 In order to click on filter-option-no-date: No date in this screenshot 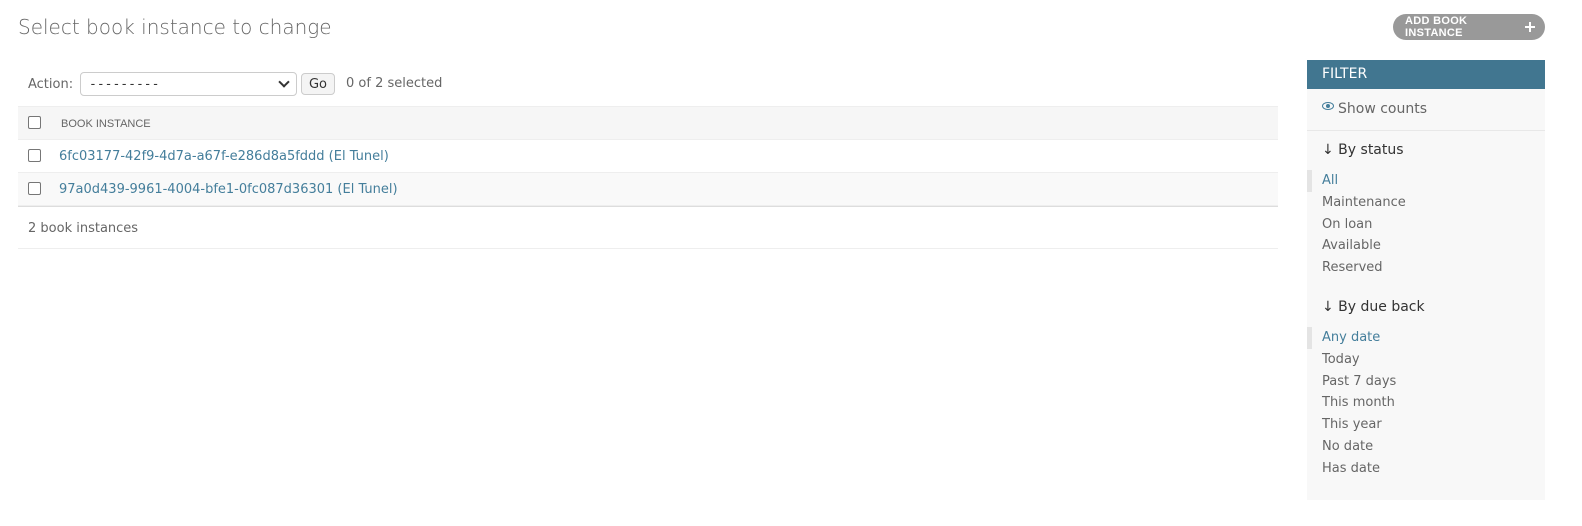, I will do `click(1426, 447)`.